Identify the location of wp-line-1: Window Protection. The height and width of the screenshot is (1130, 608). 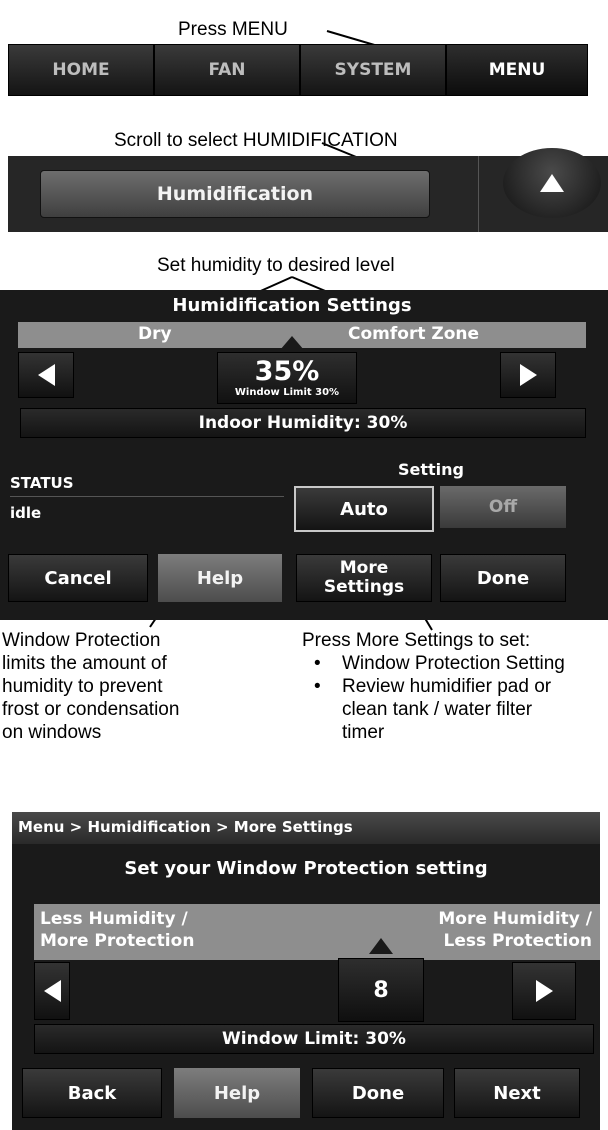
(81, 640).